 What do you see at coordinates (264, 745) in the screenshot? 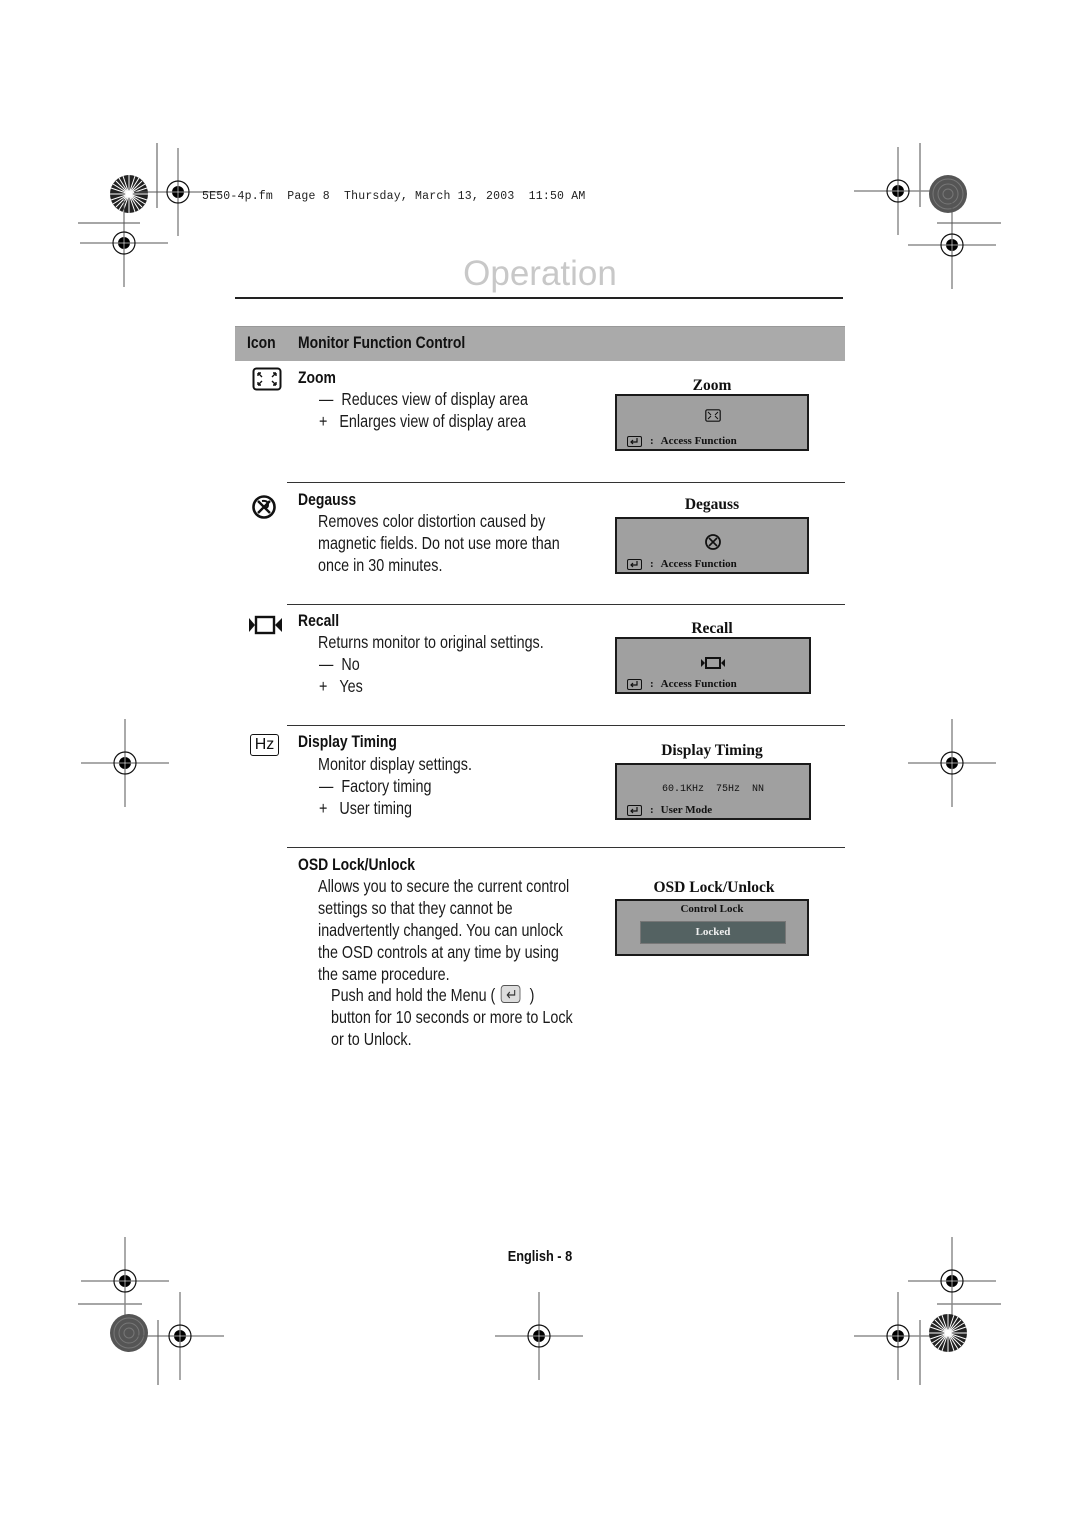
I see `hz-icon: Hz` at bounding box center [264, 745].